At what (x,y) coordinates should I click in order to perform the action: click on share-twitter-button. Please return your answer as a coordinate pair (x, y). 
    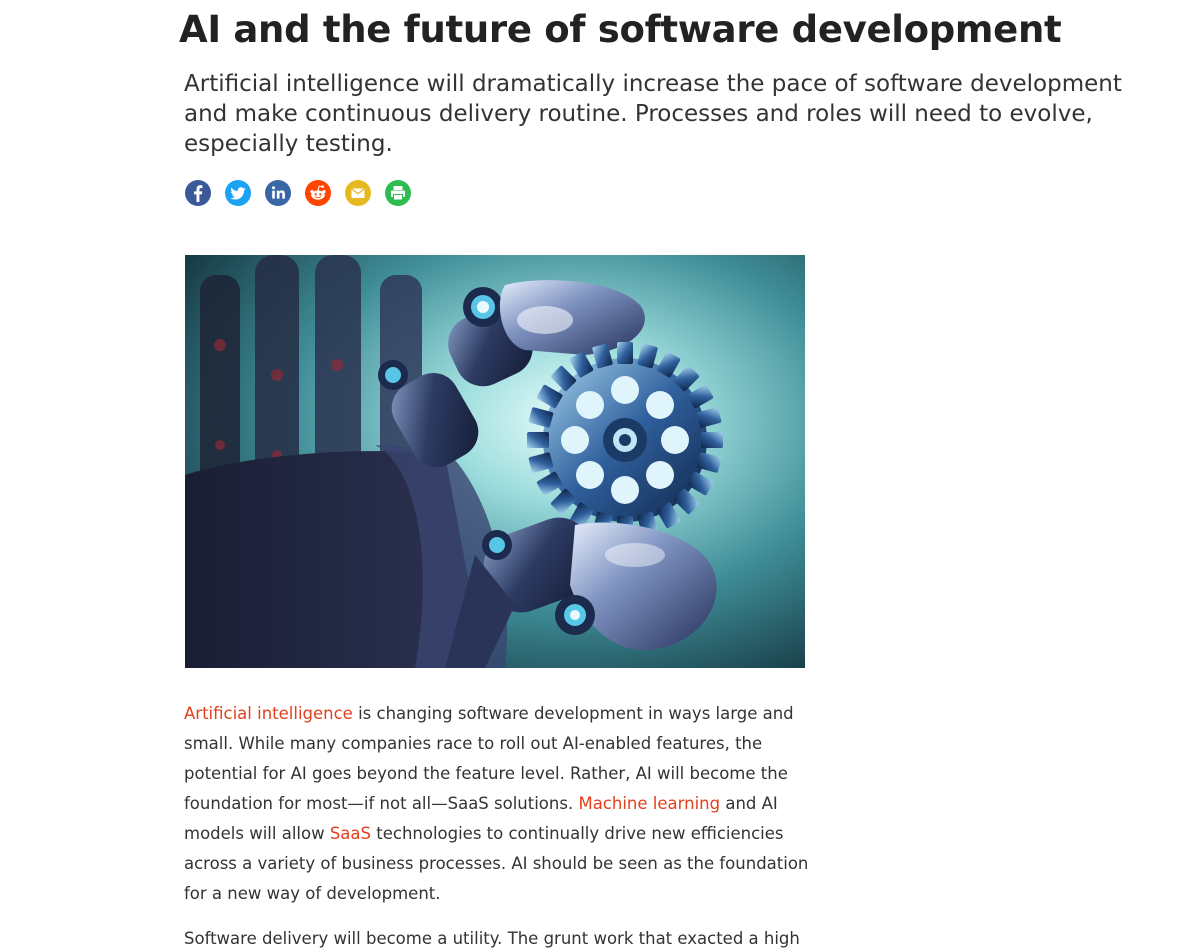
    Looking at the image, I should click on (238, 193).